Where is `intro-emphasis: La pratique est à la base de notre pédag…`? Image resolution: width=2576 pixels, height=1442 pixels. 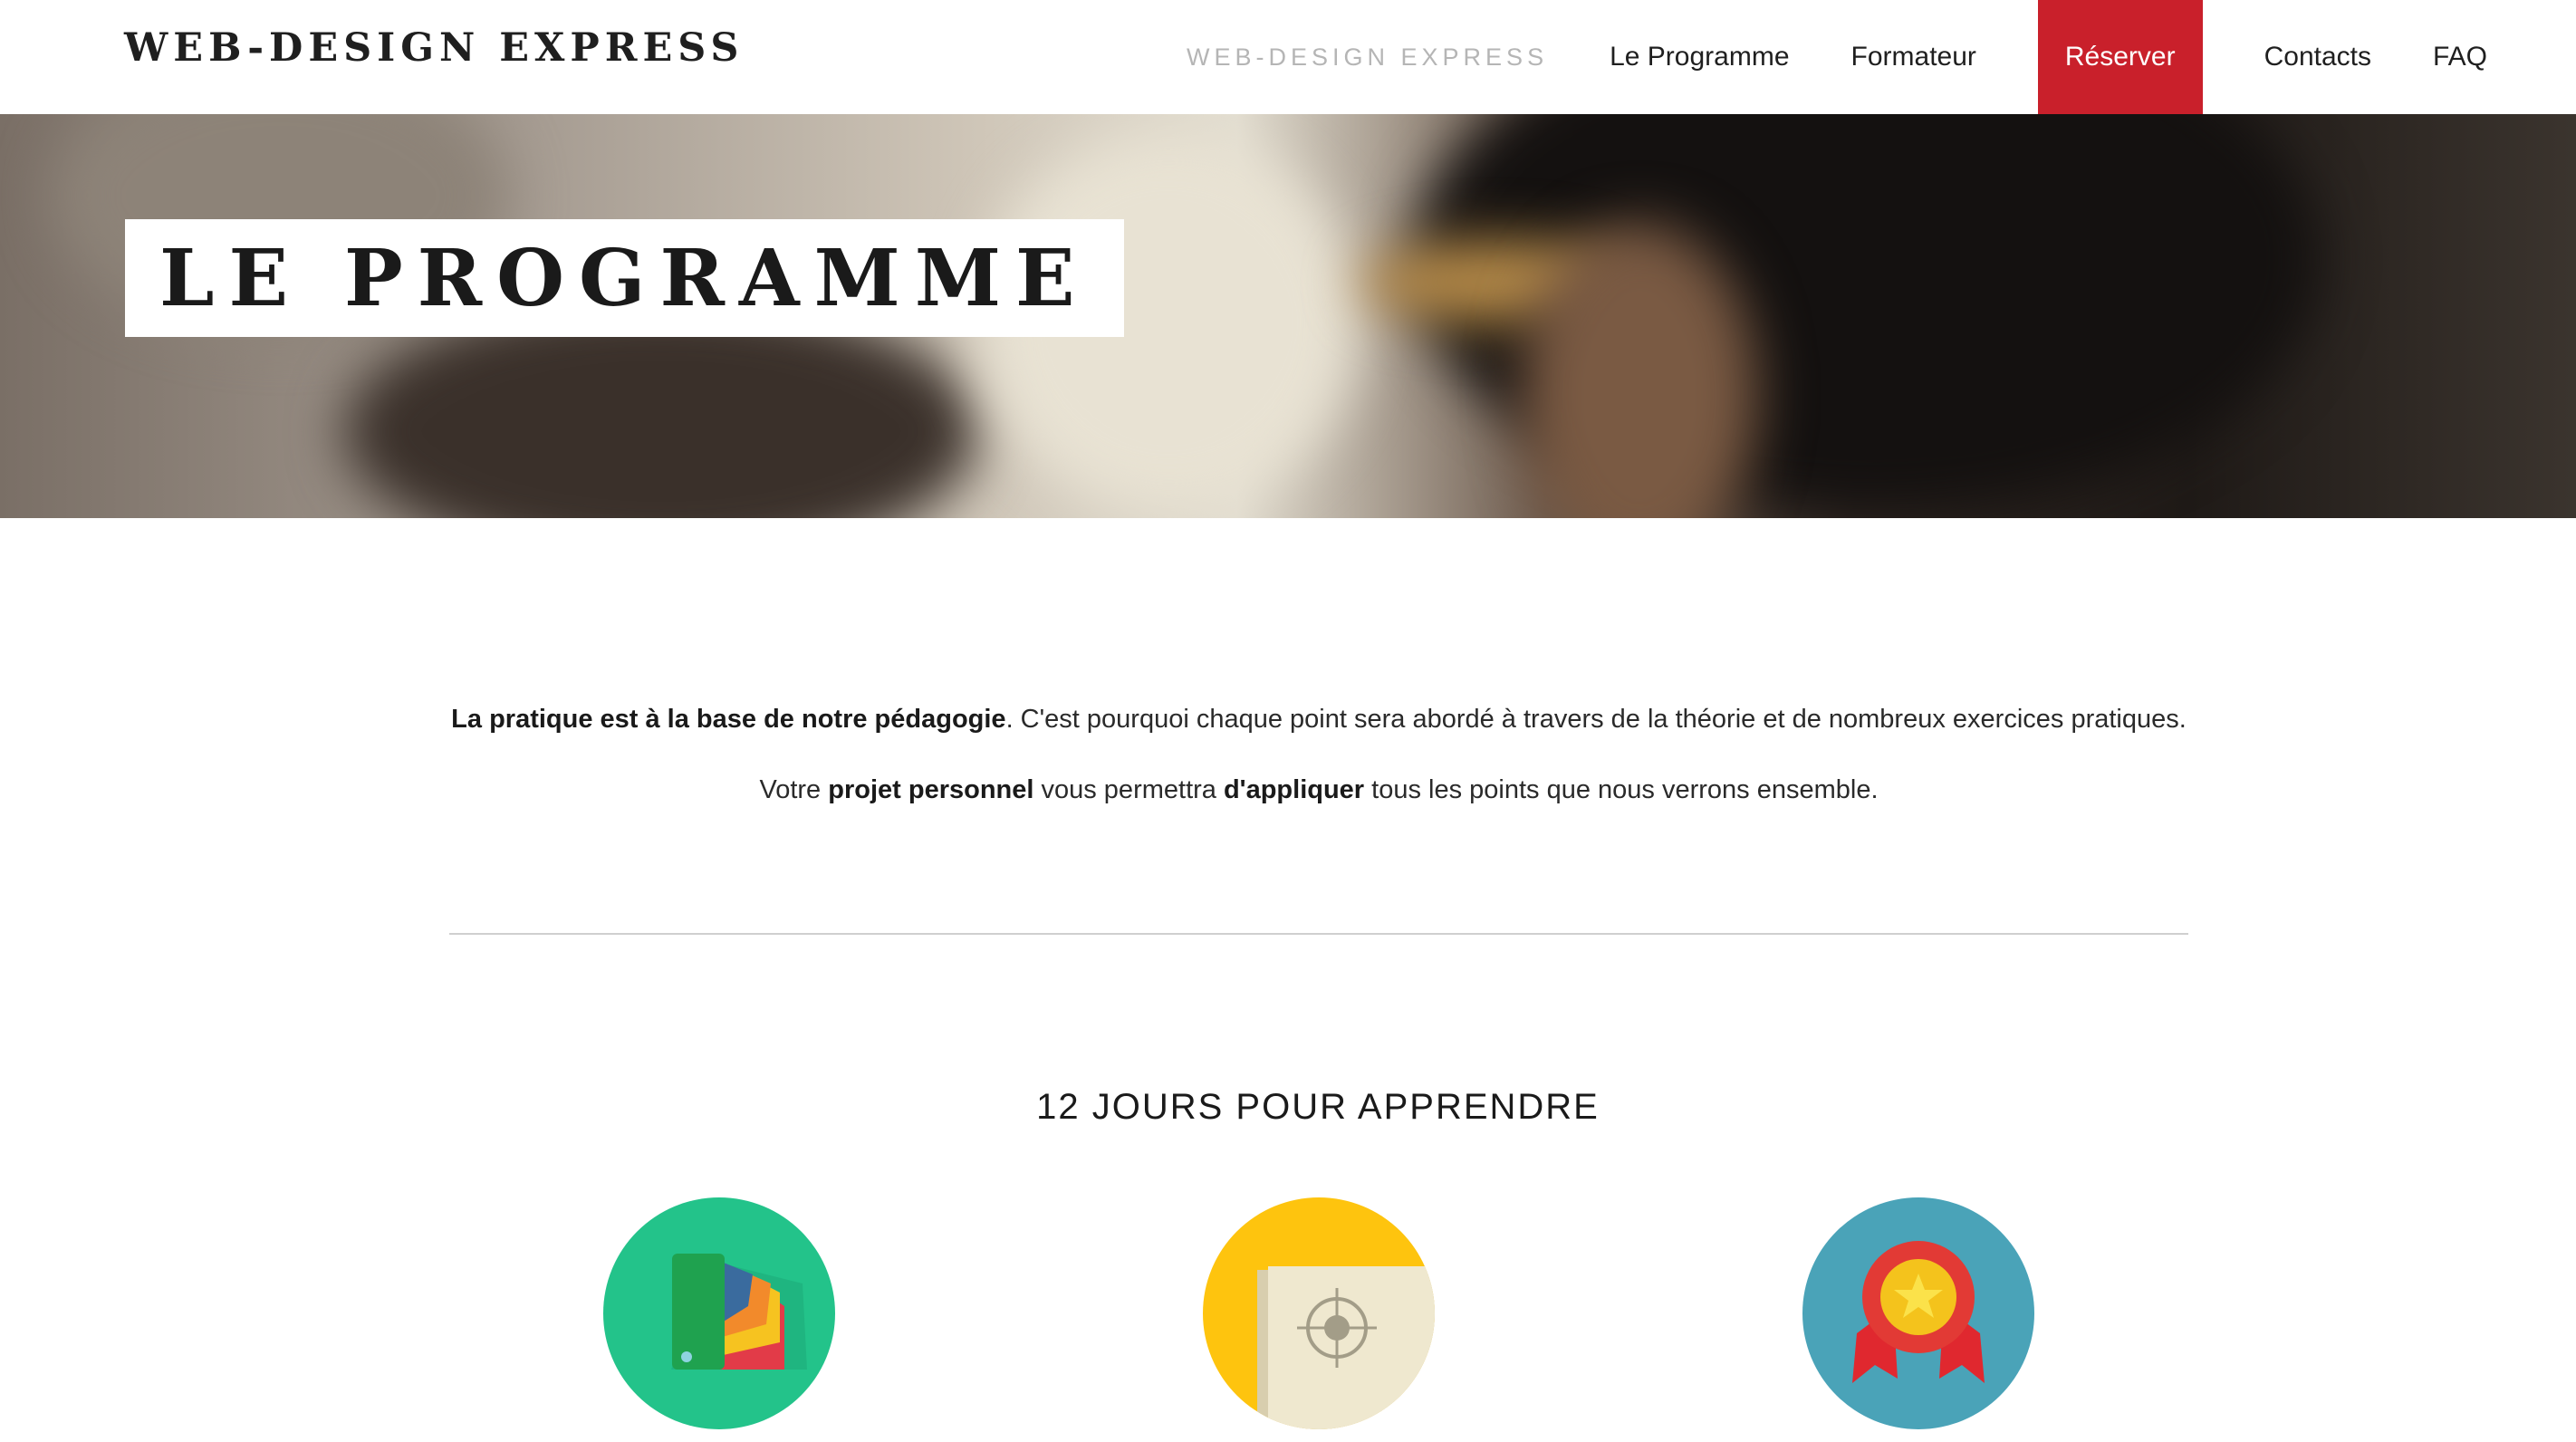
intro-emphasis: La pratique est à la base de notre pédag… is located at coordinates (728, 719).